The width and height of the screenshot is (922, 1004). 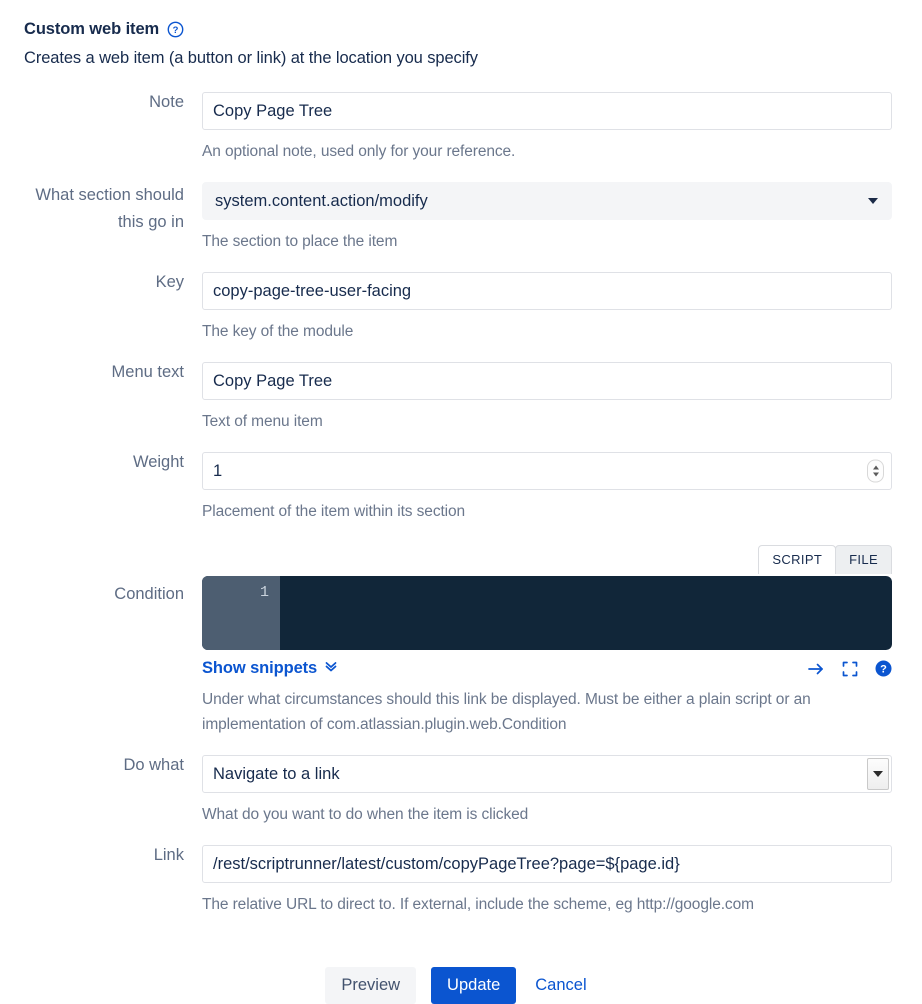 I want to click on section-select-value: system.content.action/modify, so click(x=321, y=200).